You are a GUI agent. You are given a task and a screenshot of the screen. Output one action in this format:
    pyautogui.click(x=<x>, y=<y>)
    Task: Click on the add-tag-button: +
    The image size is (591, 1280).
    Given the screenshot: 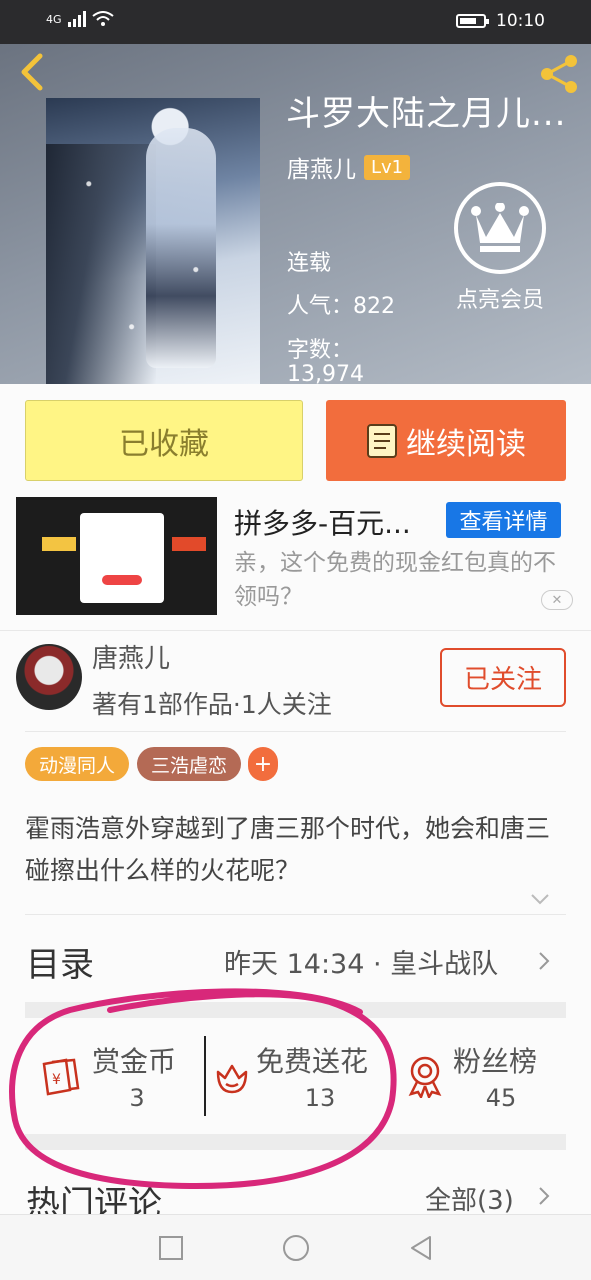 What is the action you would take?
    pyautogui.click(x=263, y=764)
    